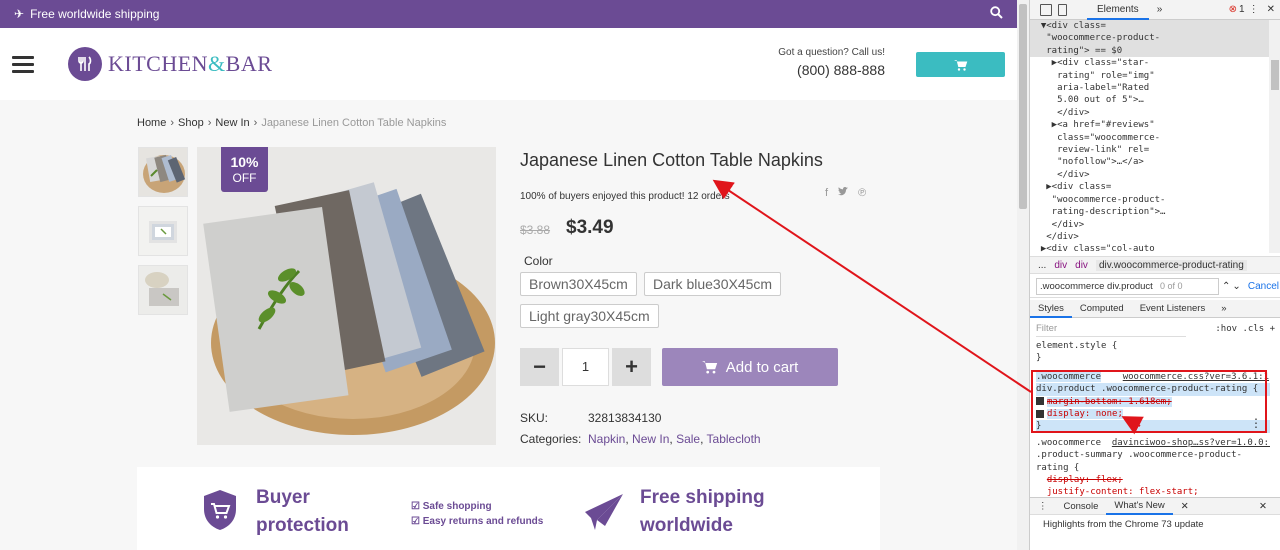 This screenshot has width=1280, height=550. I want to click on find-next-icon: ⌄, so click(1236, 286).